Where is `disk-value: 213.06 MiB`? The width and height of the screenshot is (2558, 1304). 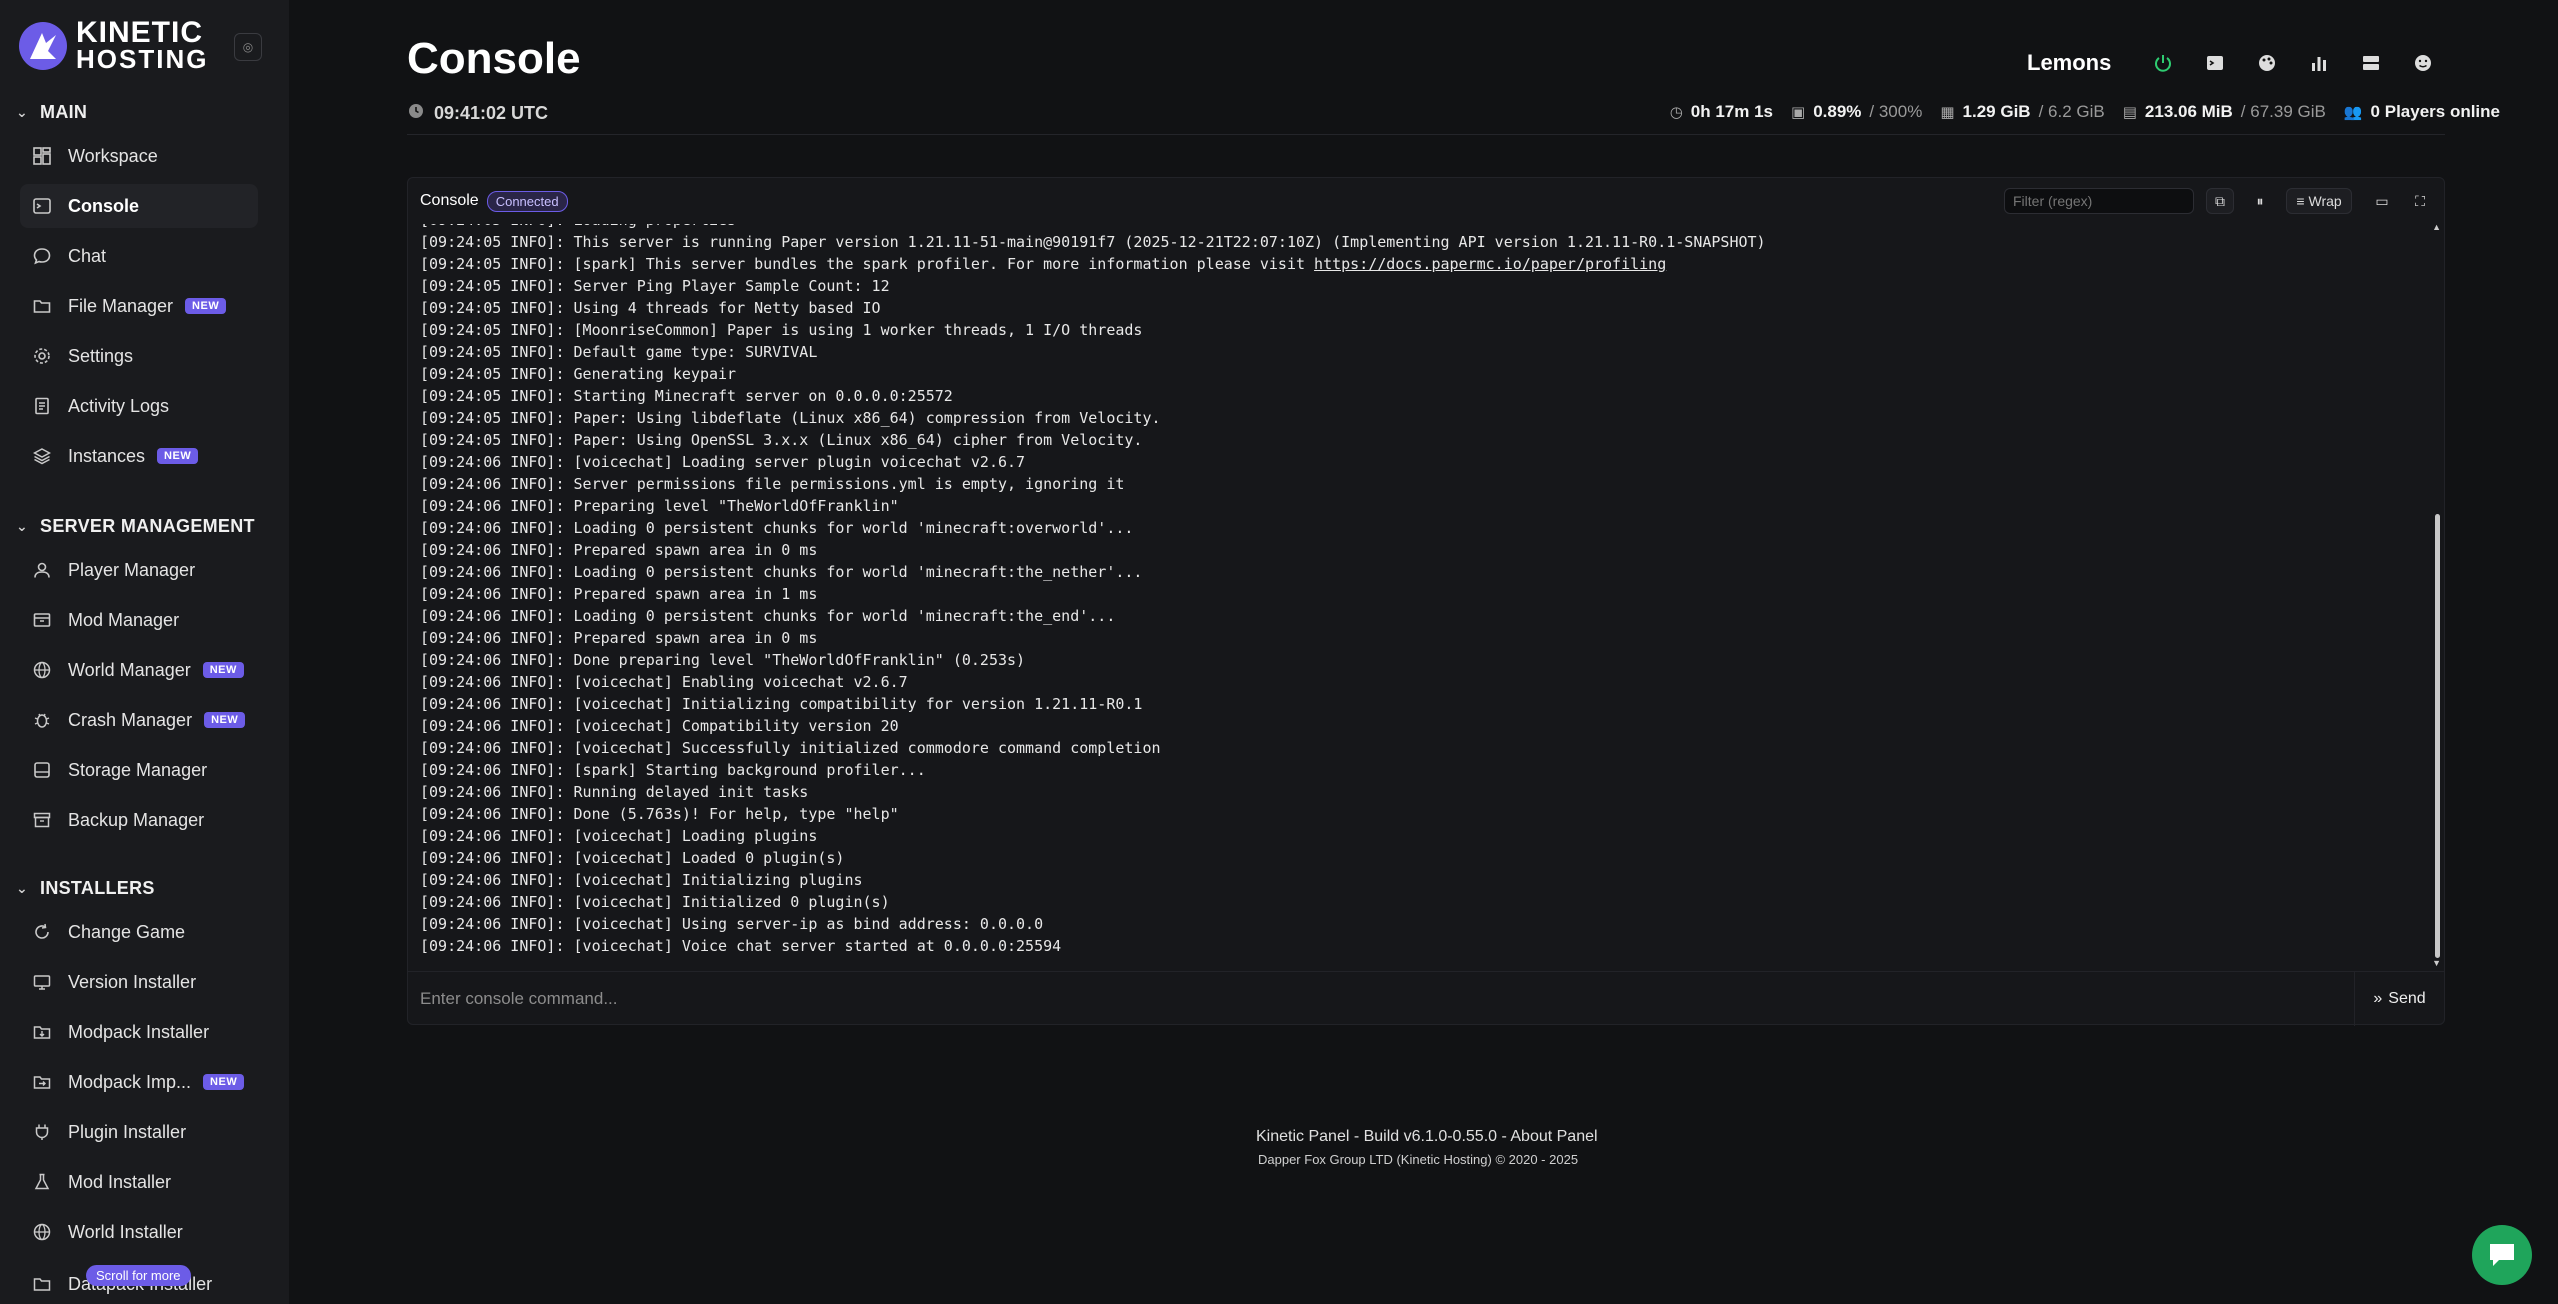
disk-value: 213.06 MiB is located at coordinates (2188, 111).